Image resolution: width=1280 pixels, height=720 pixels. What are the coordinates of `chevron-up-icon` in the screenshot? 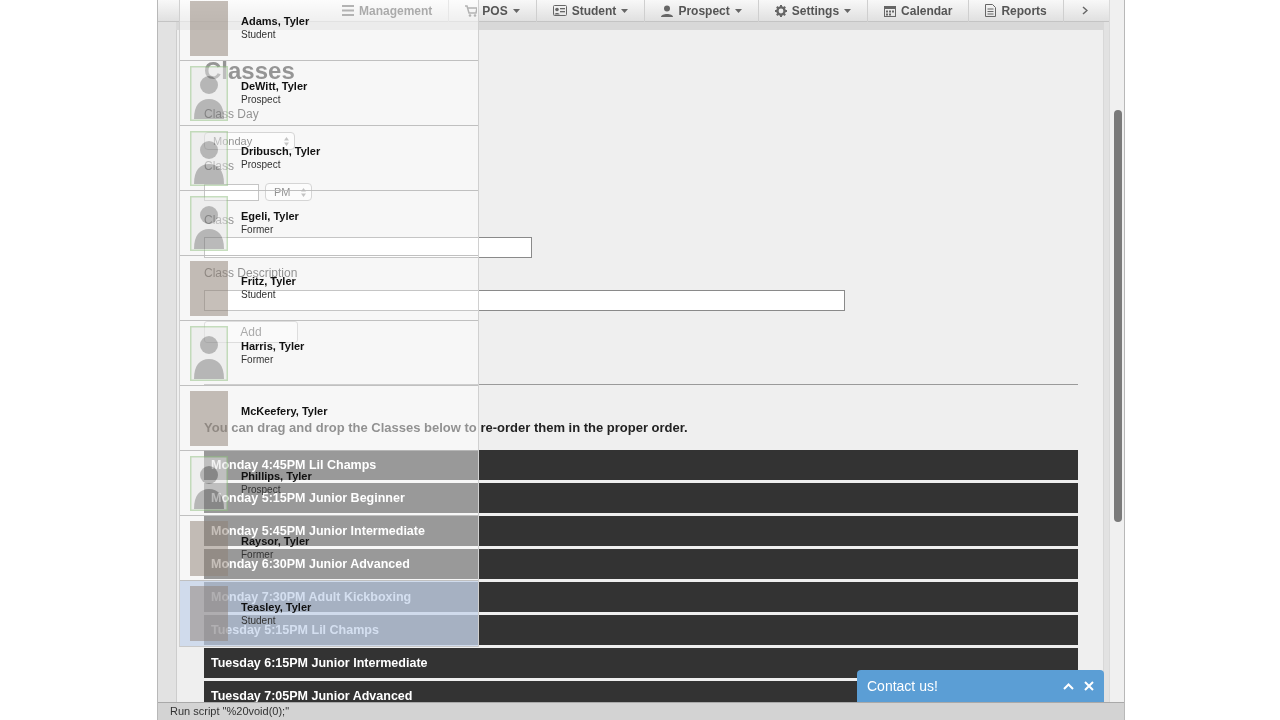 It's located at (1068, 686).